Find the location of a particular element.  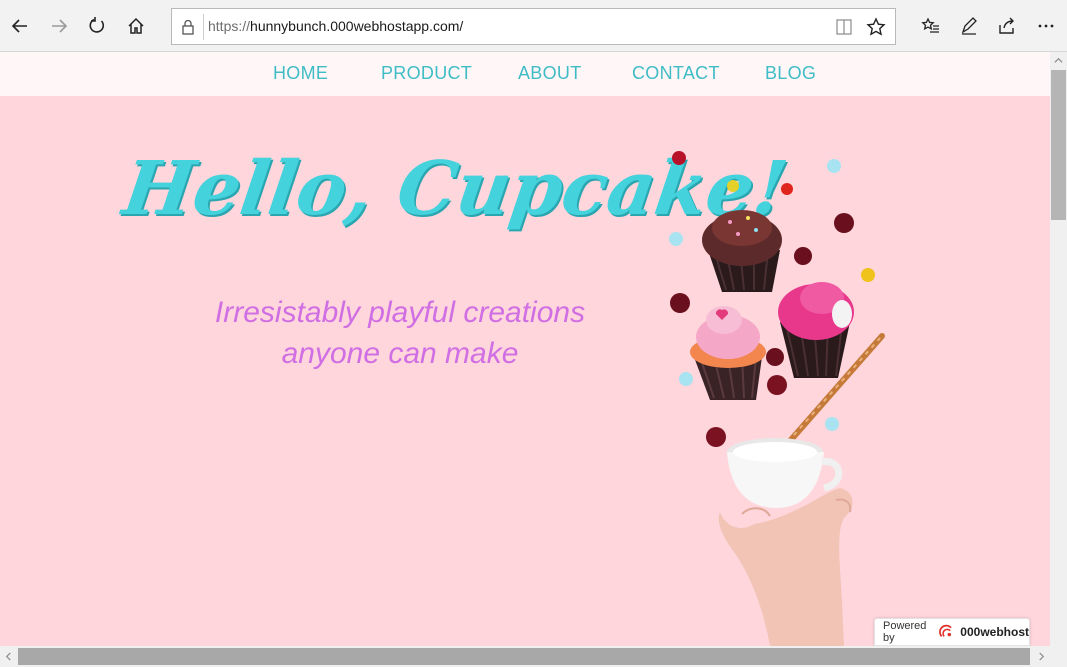

favorites-hub-button is located at coordinates (931, 26).